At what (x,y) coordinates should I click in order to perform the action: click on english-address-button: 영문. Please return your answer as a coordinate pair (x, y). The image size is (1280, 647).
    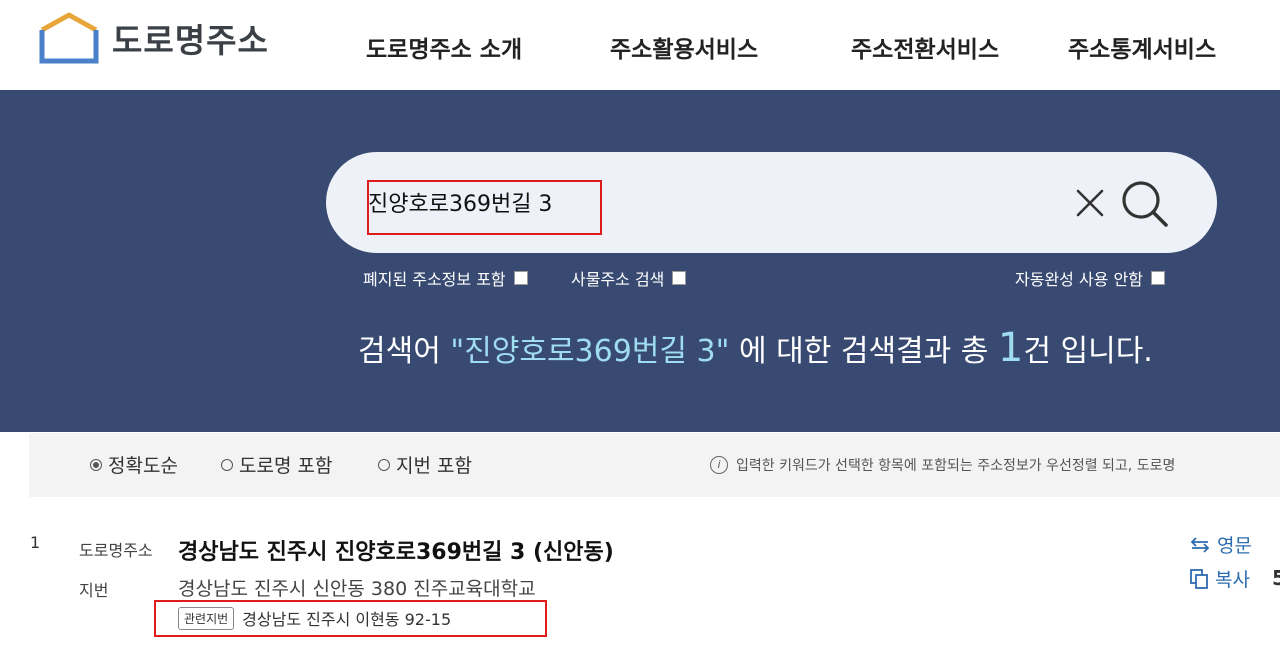
    Looking at the image, I should click on (1221, 544).